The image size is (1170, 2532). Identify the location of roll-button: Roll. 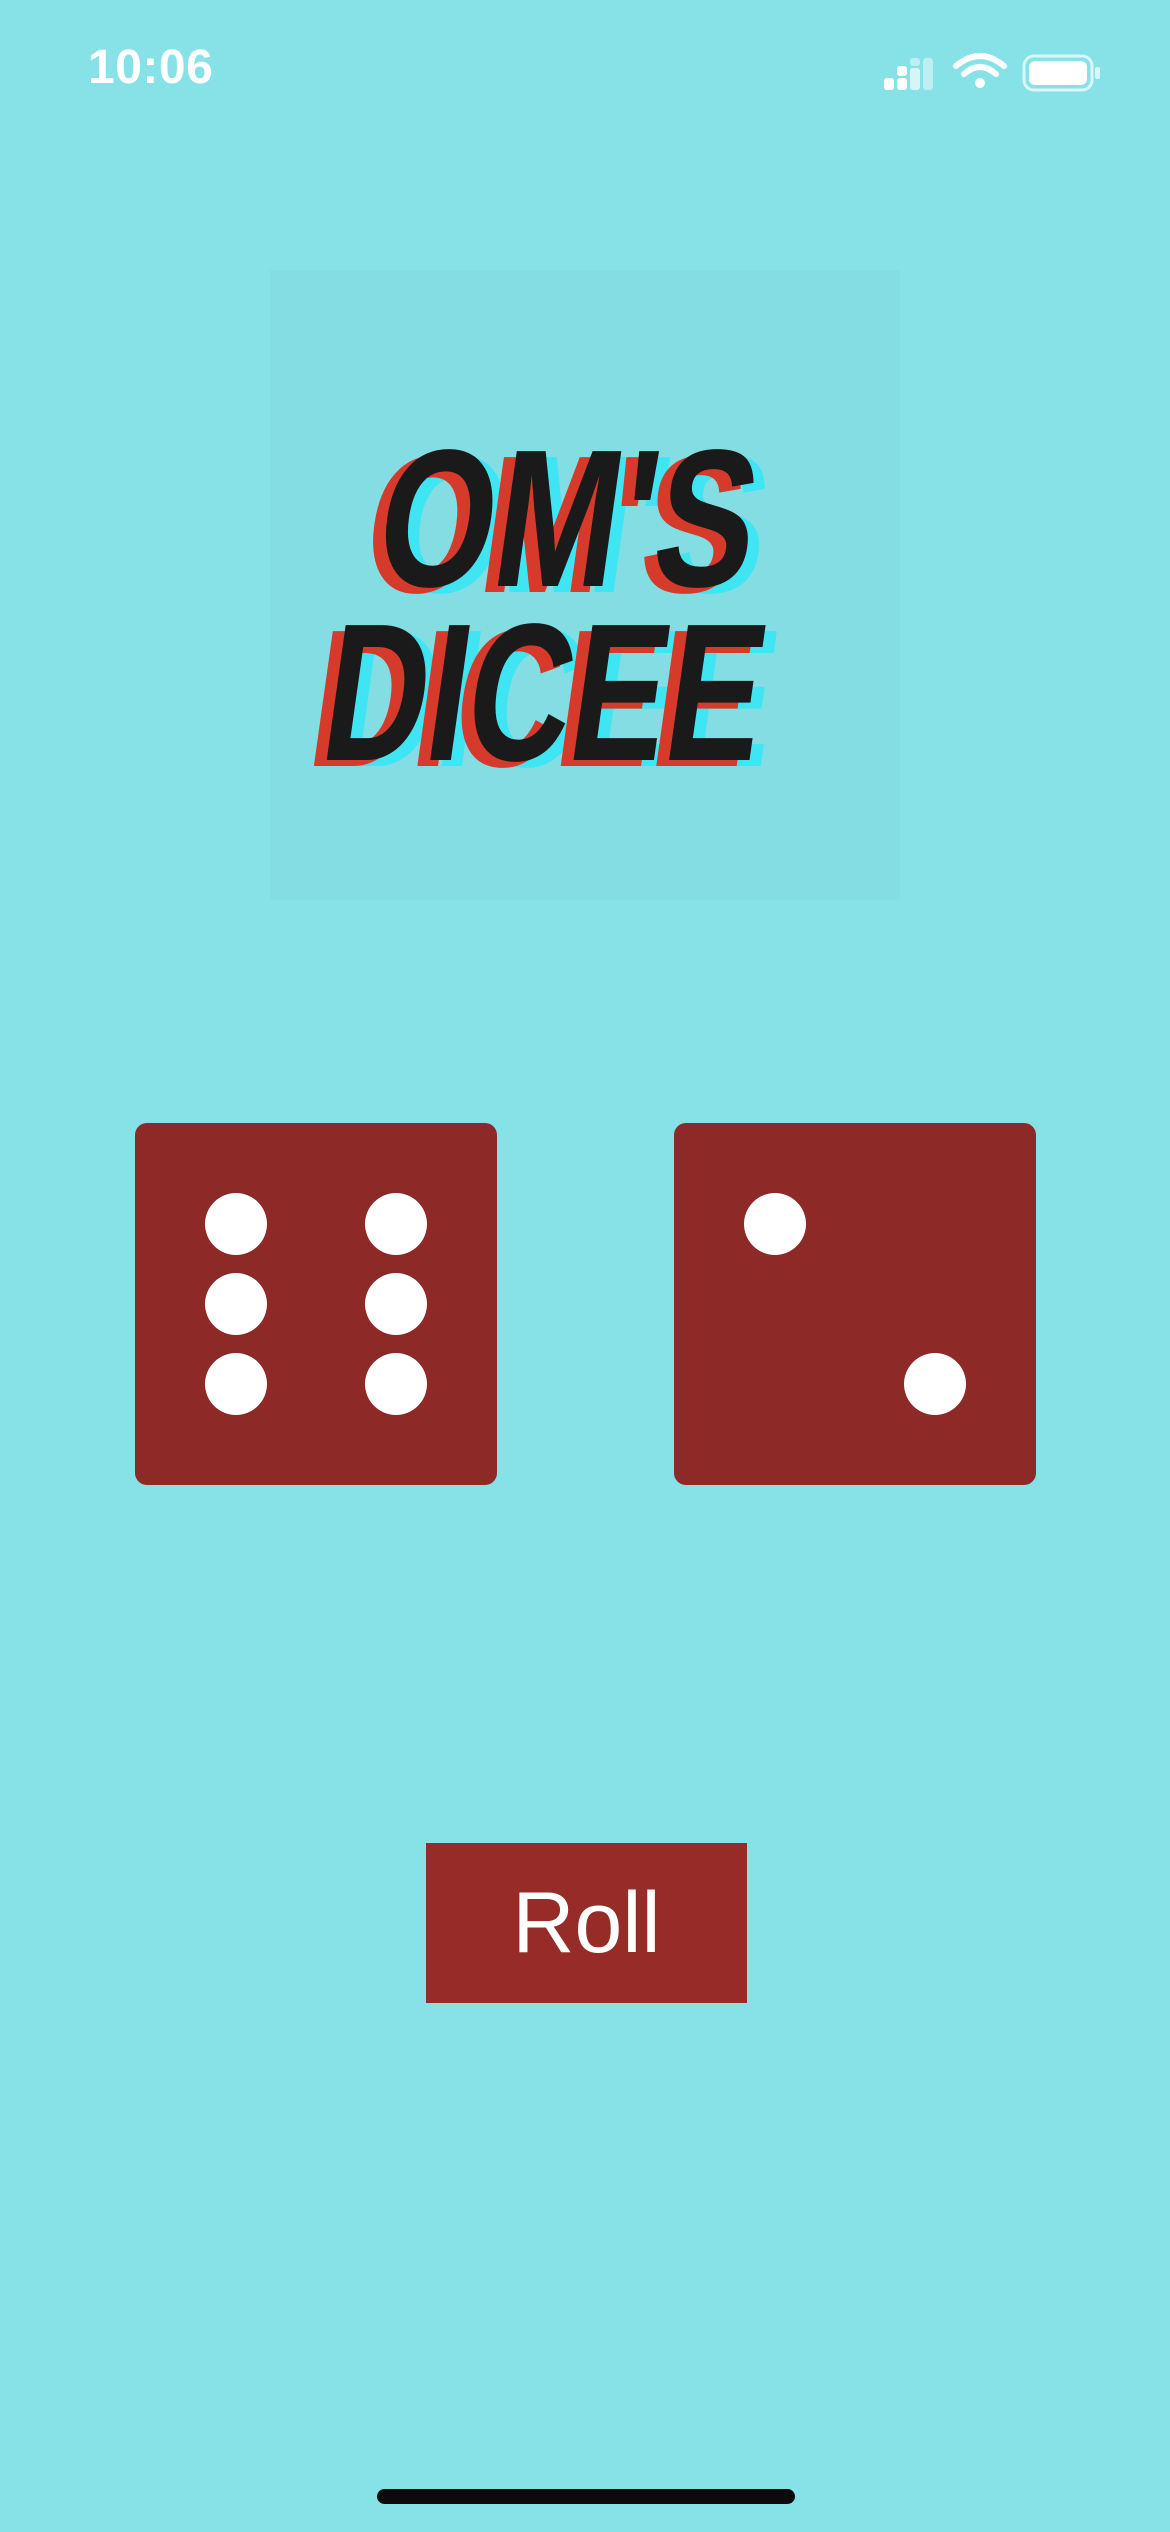
(586, 1923).